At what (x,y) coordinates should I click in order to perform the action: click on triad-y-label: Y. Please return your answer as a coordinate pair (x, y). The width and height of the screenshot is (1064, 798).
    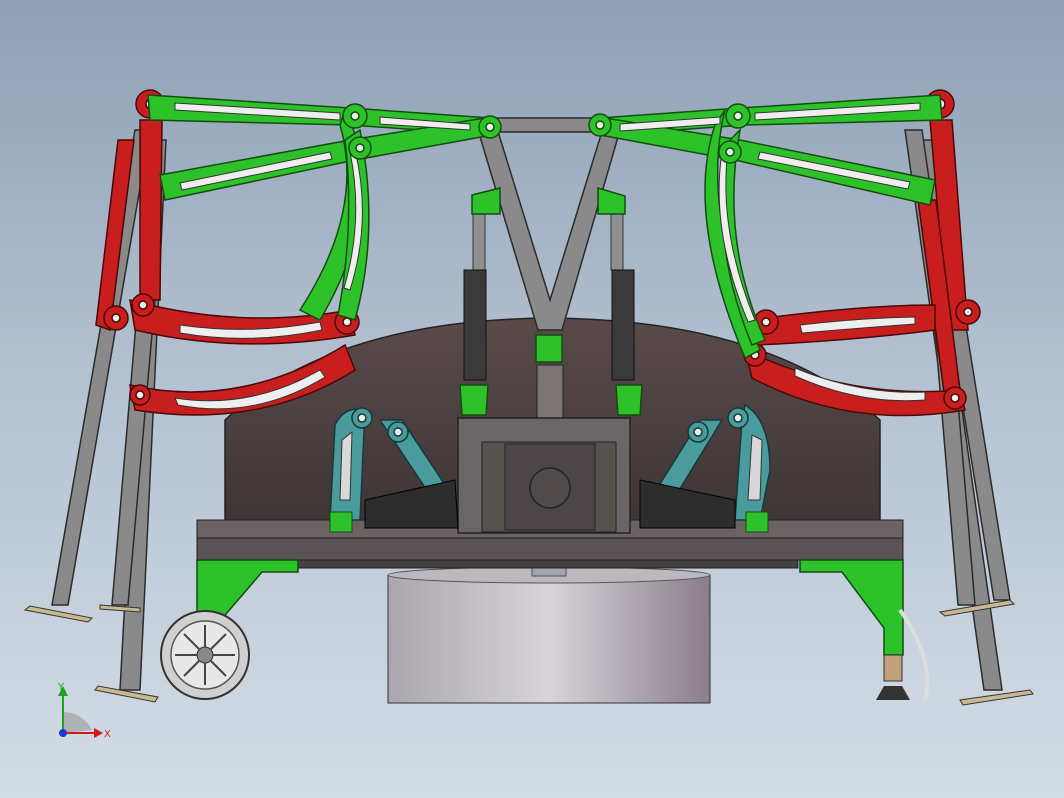
    Looking at the image, I should click on (61, 687).